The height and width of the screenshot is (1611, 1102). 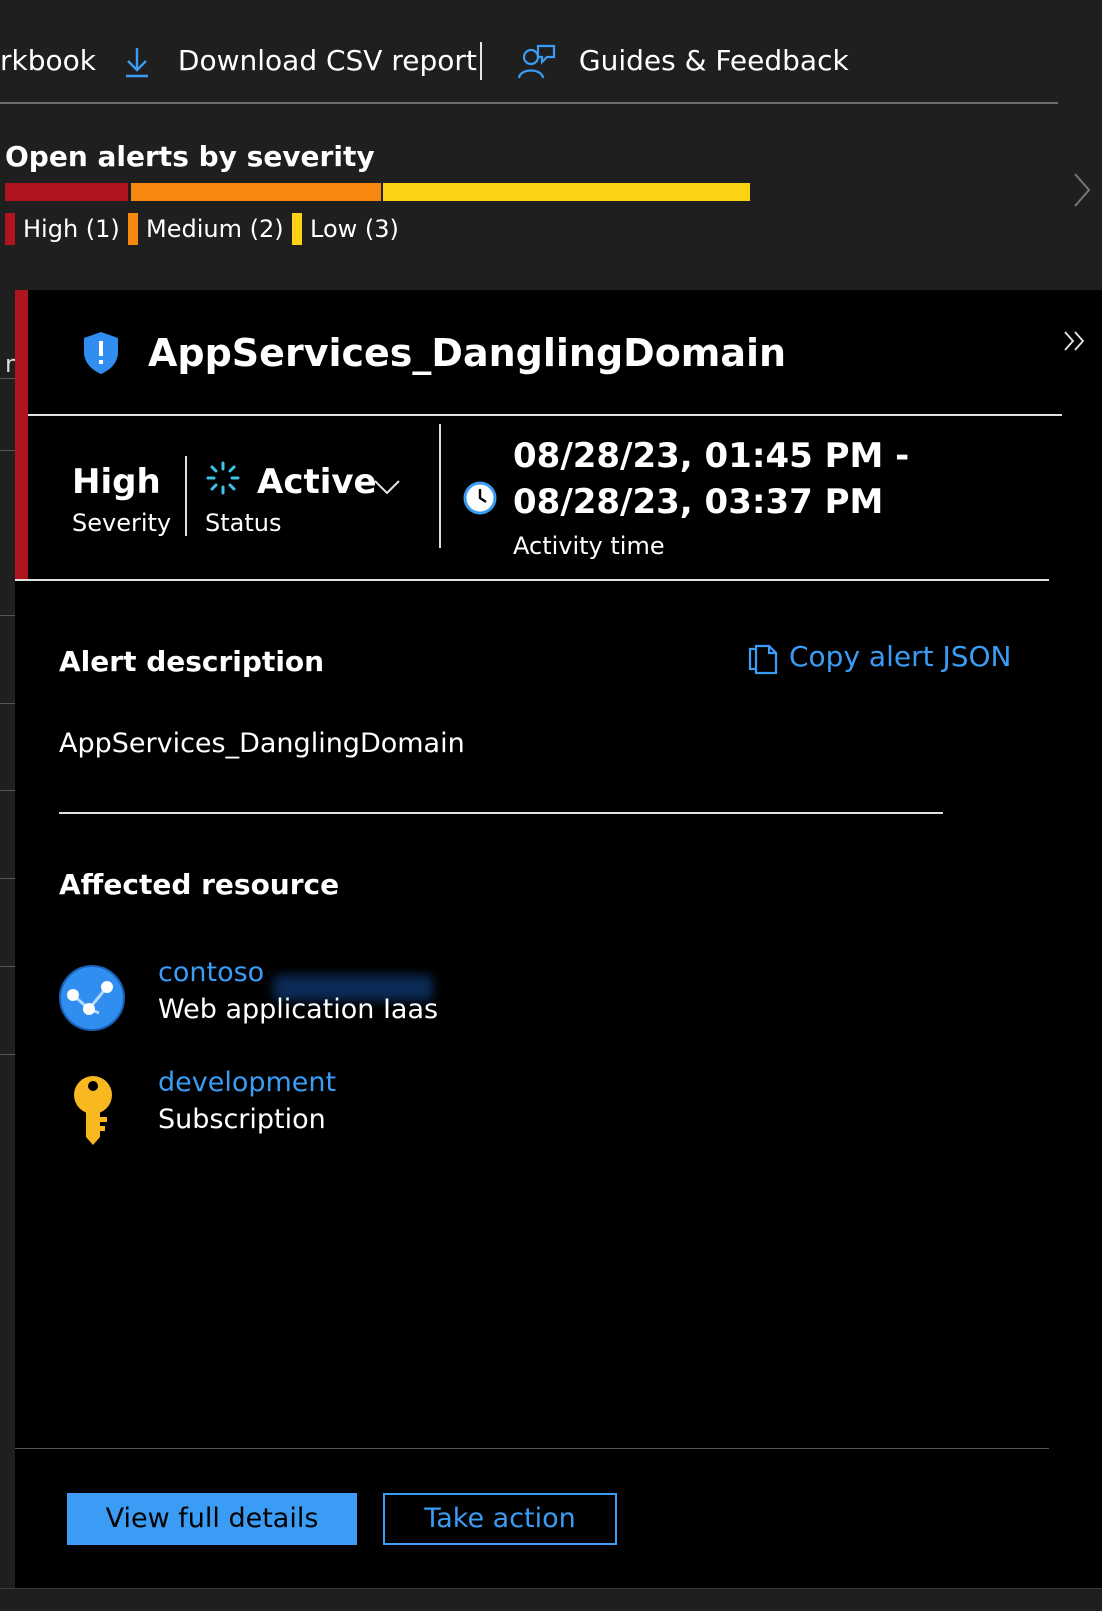 What do you see at coordinates (317, 482) in the screenshot?
I see `status-value: Active` at bounding box center [317, 482].